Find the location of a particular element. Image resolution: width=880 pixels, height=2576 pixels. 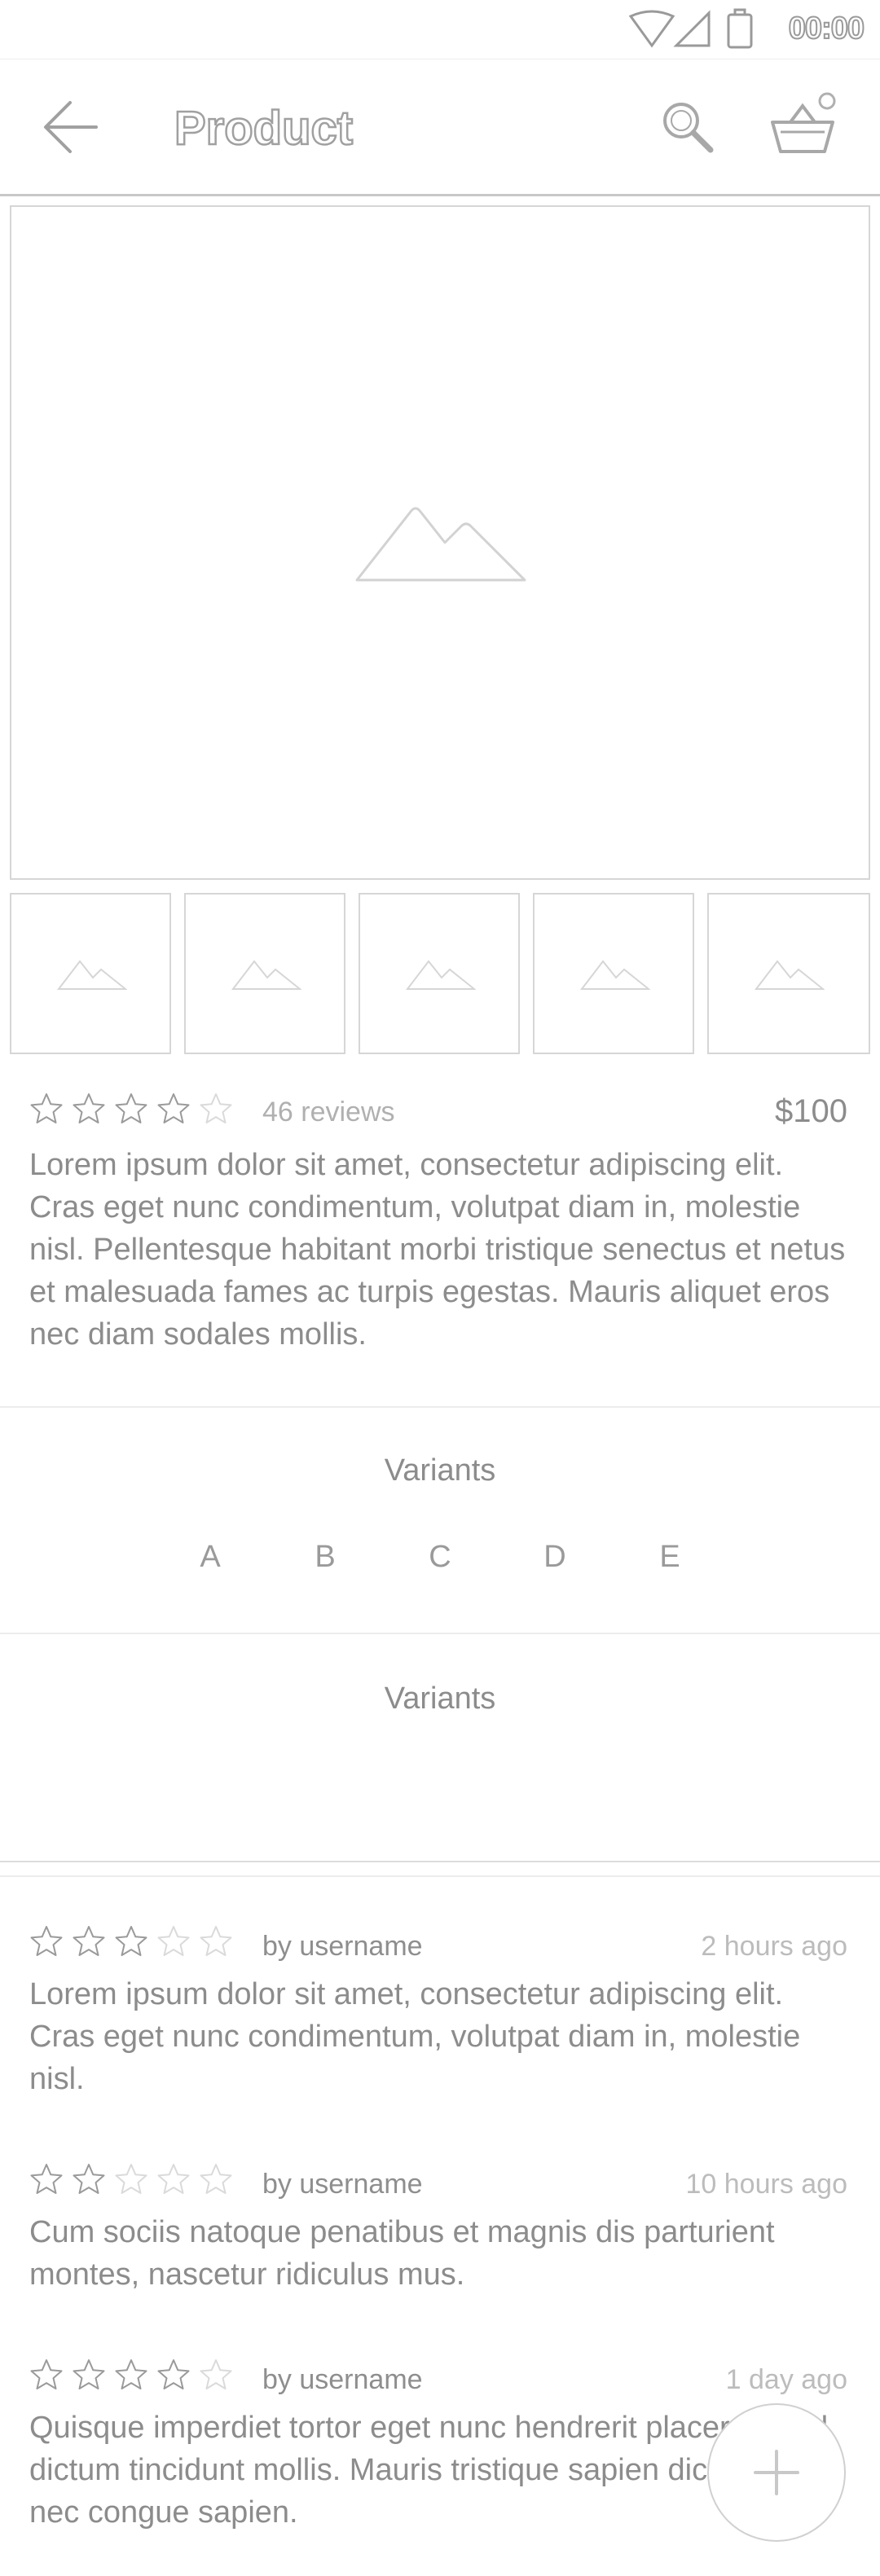

product-rating-stars is located at coordinates (151, 1110).